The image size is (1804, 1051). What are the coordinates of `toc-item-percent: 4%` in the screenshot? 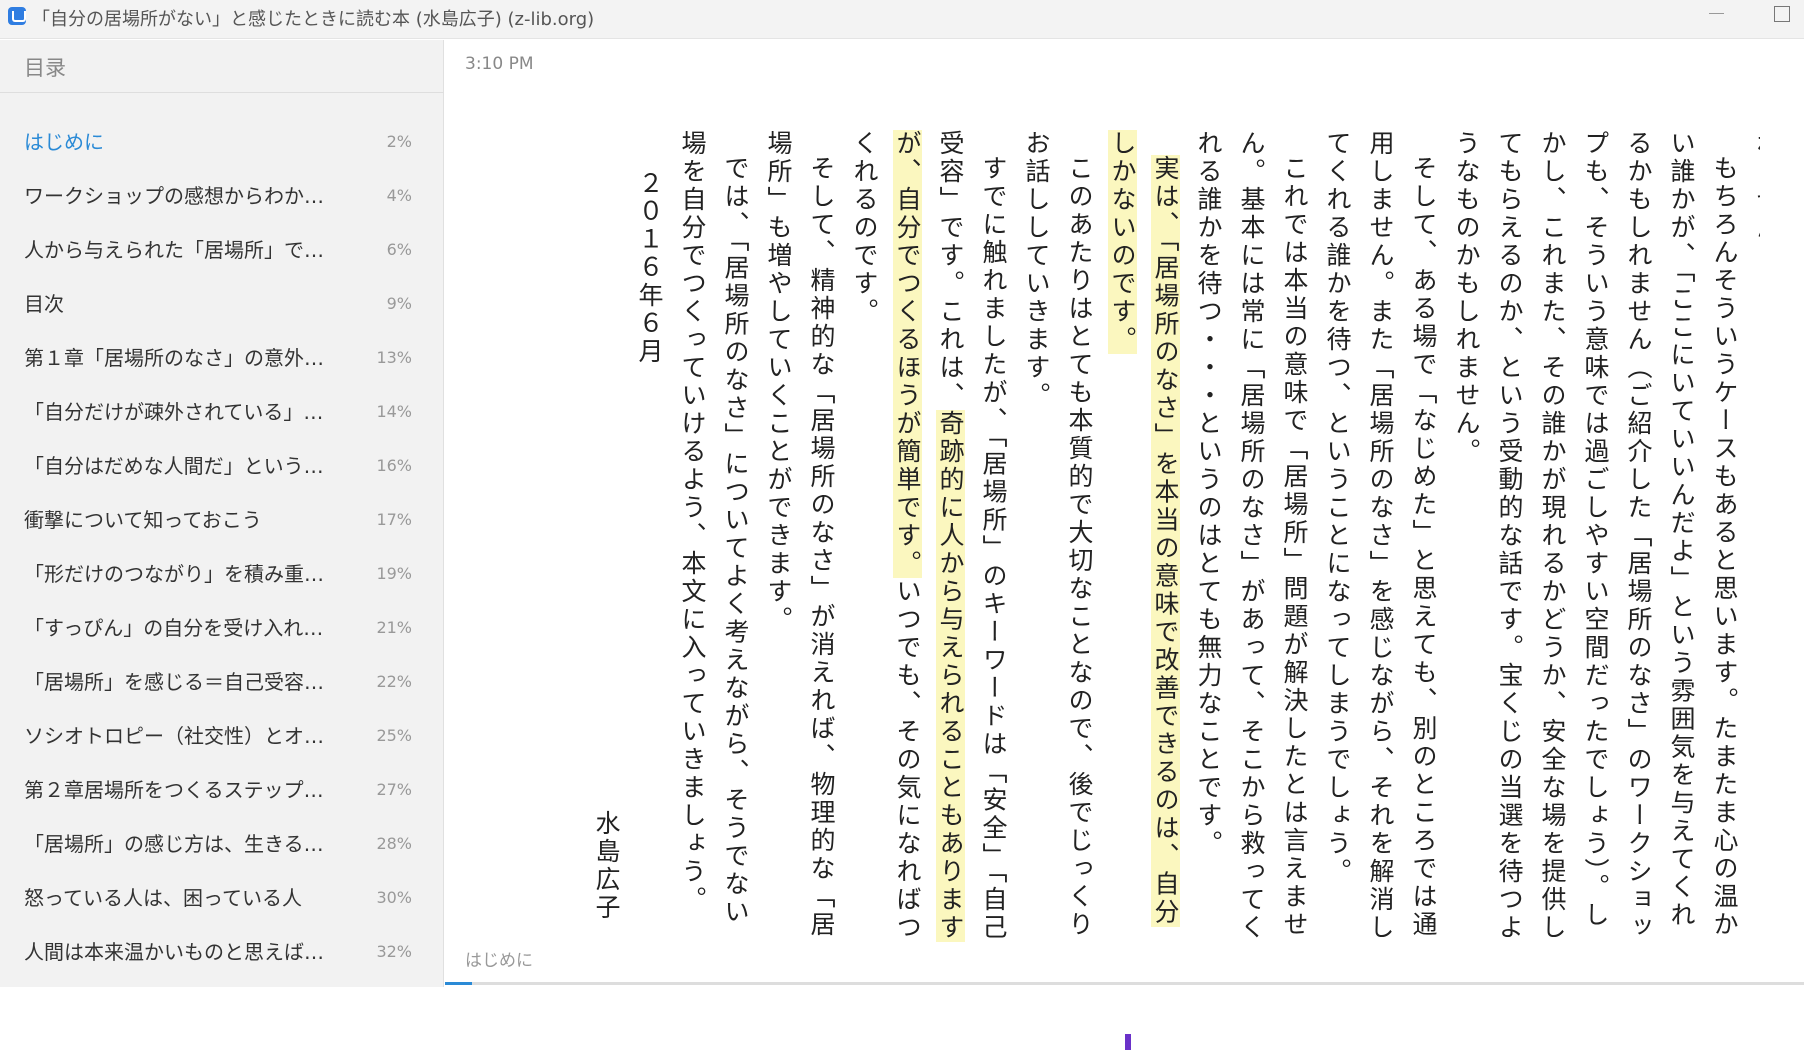 It's located at (399, 195).